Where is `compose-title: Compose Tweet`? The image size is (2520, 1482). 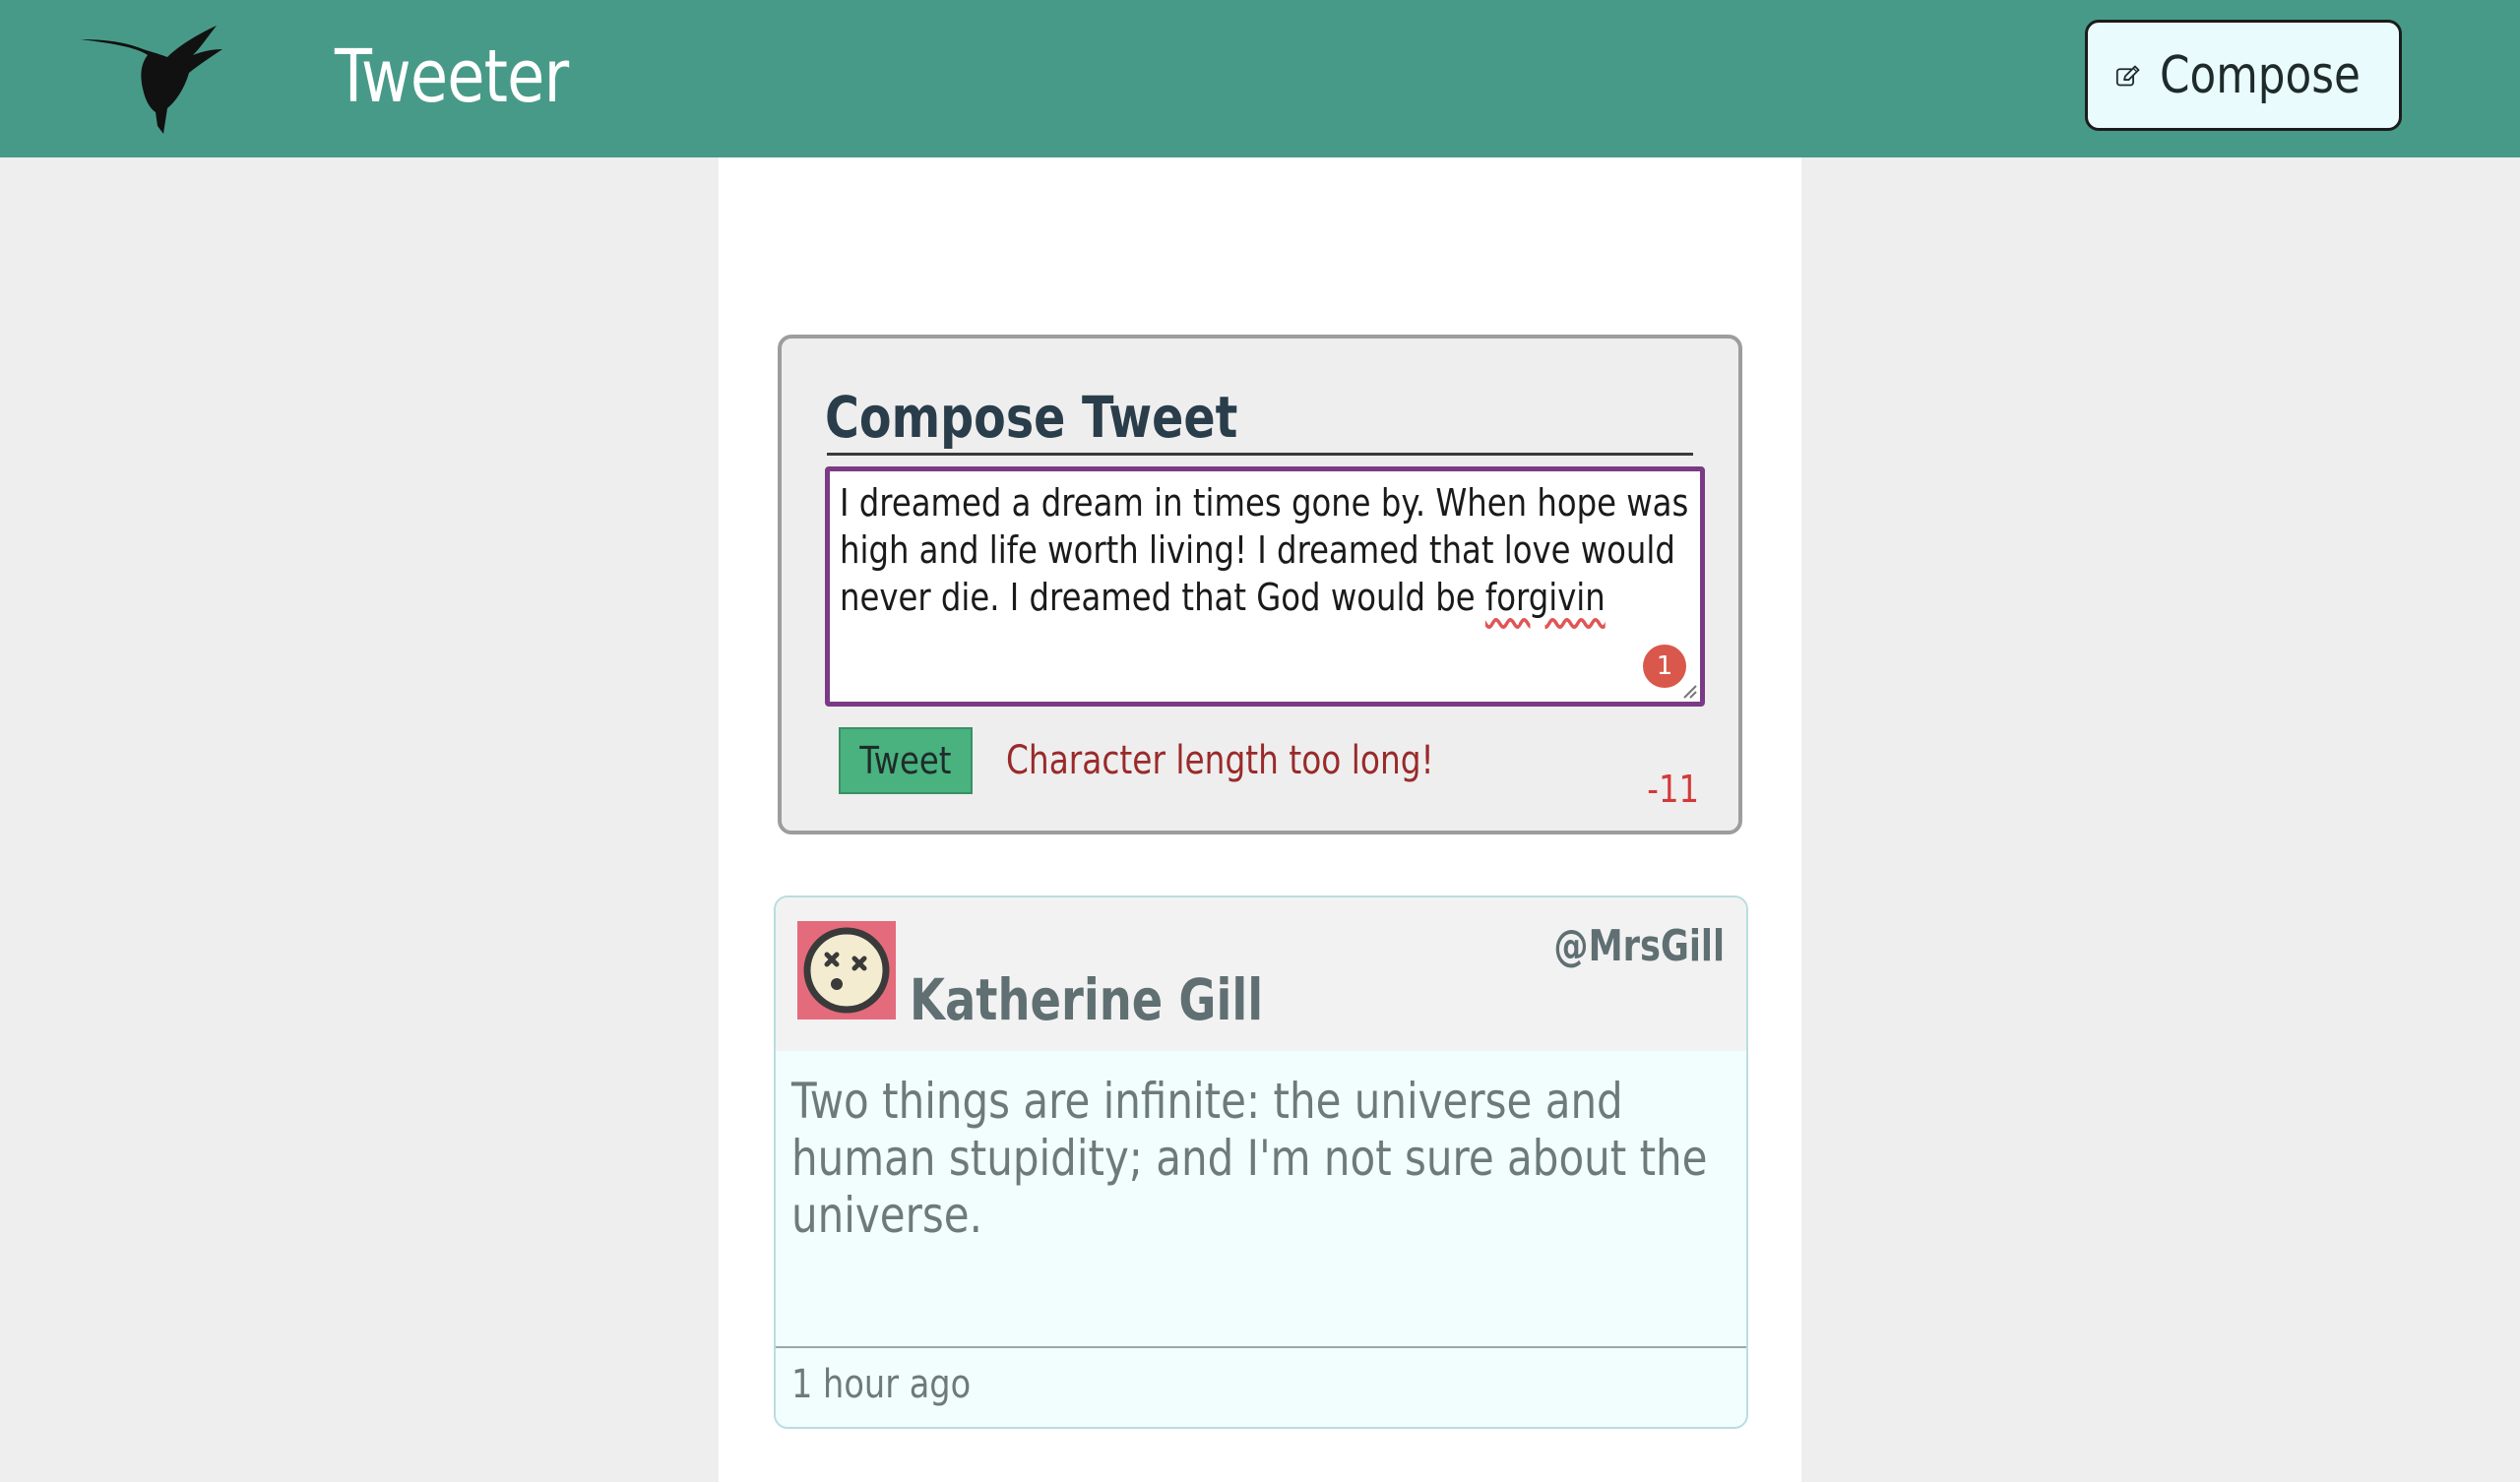 compose-title: Compose Tweet is located at coordinates (1031, 417).